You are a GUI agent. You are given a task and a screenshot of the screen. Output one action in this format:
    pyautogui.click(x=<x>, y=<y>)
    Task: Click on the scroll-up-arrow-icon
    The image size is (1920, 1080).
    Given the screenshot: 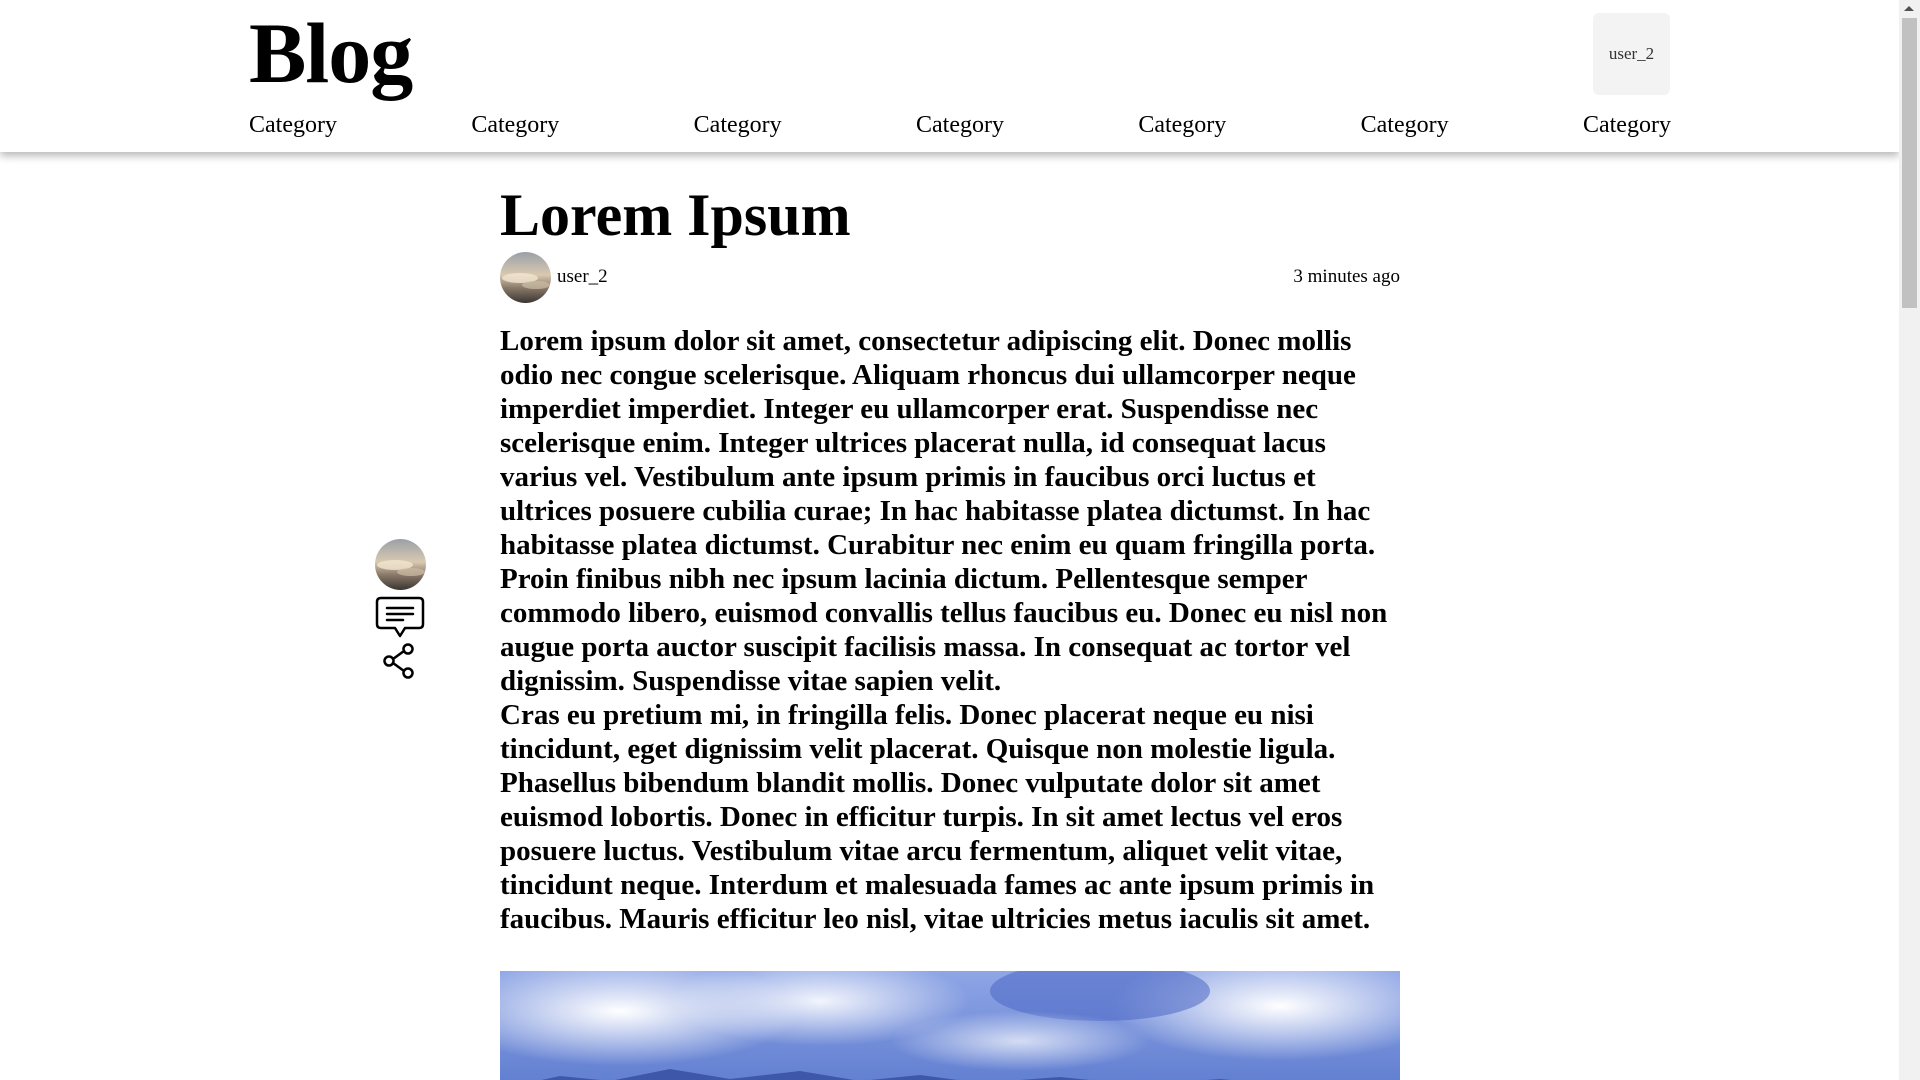 What is the action you would take?
    pyautogui.click(x=1909, y=8)
    